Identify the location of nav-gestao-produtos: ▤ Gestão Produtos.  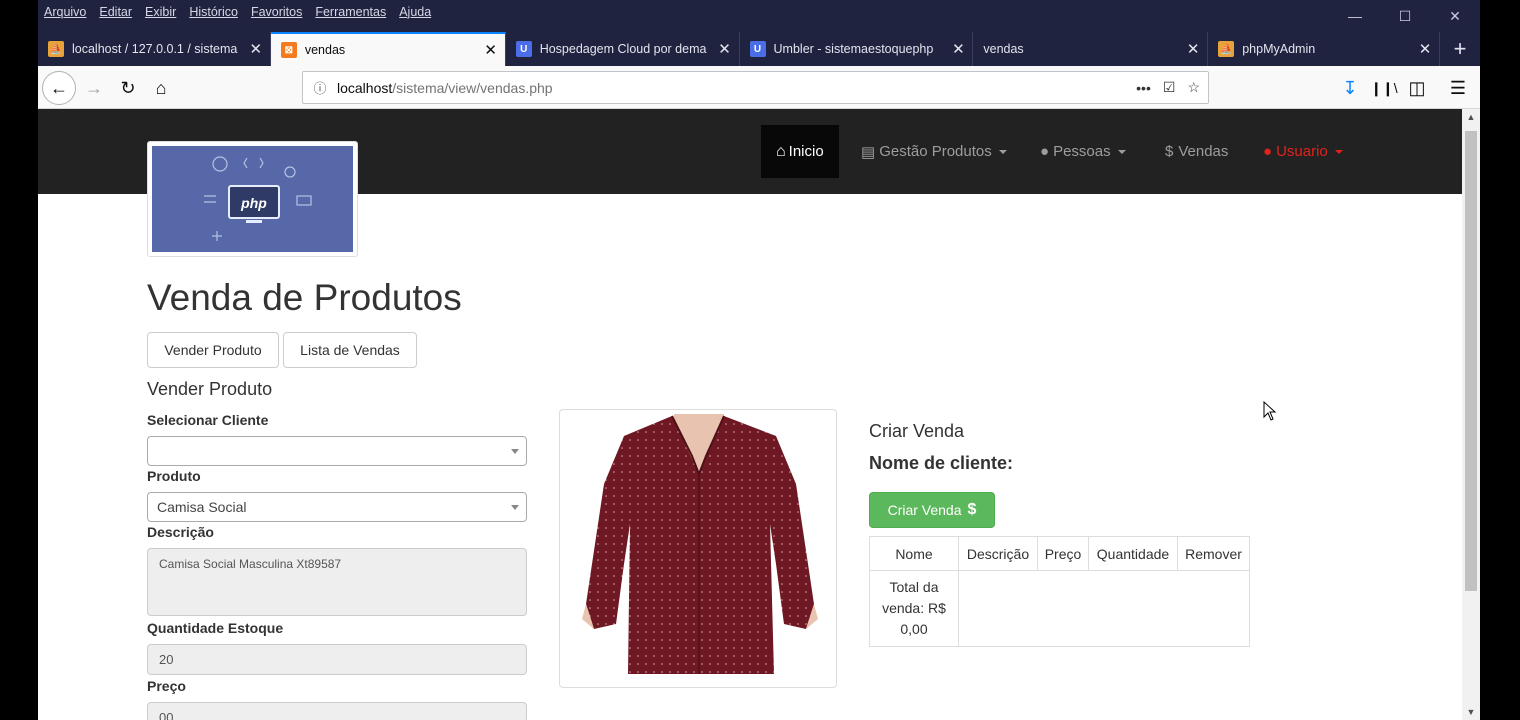
(934, 151).